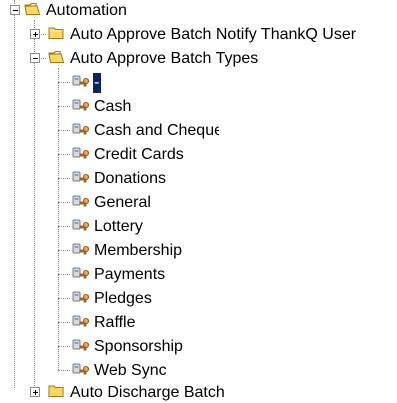  I want to click on tree-node-label: Automation, so click(86, 10).